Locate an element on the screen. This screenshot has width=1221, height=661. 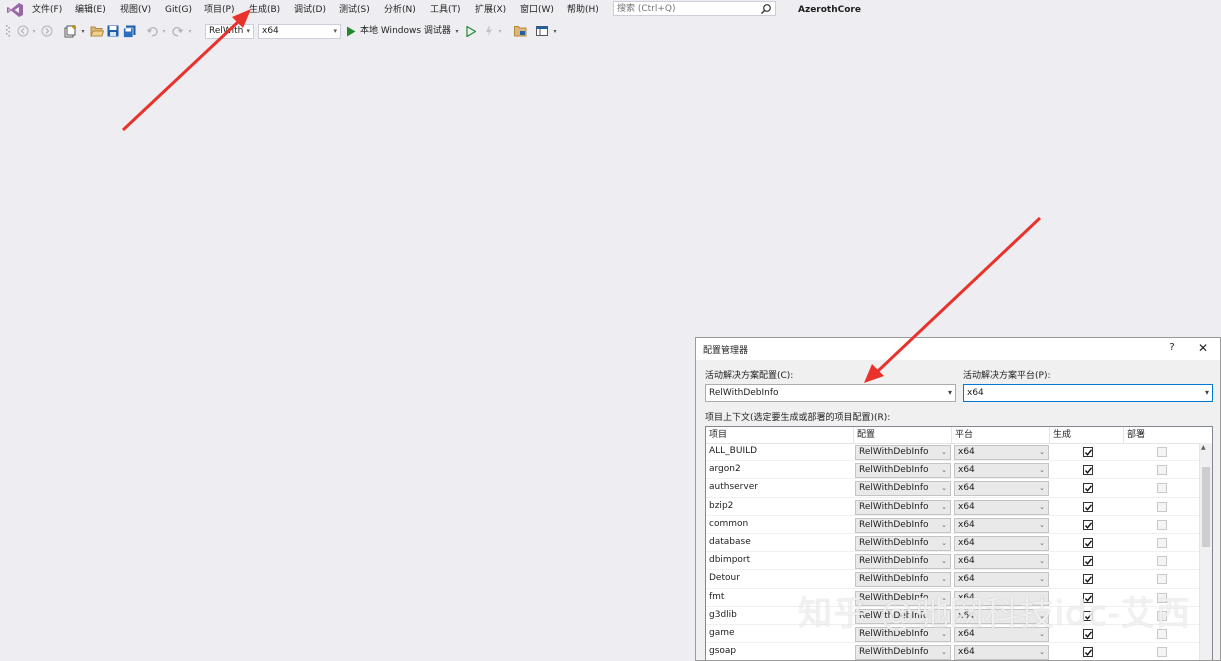
table-row: common RelWithDebInfo ⌄ x64 ⌄ is located at coordinates (953, 525).